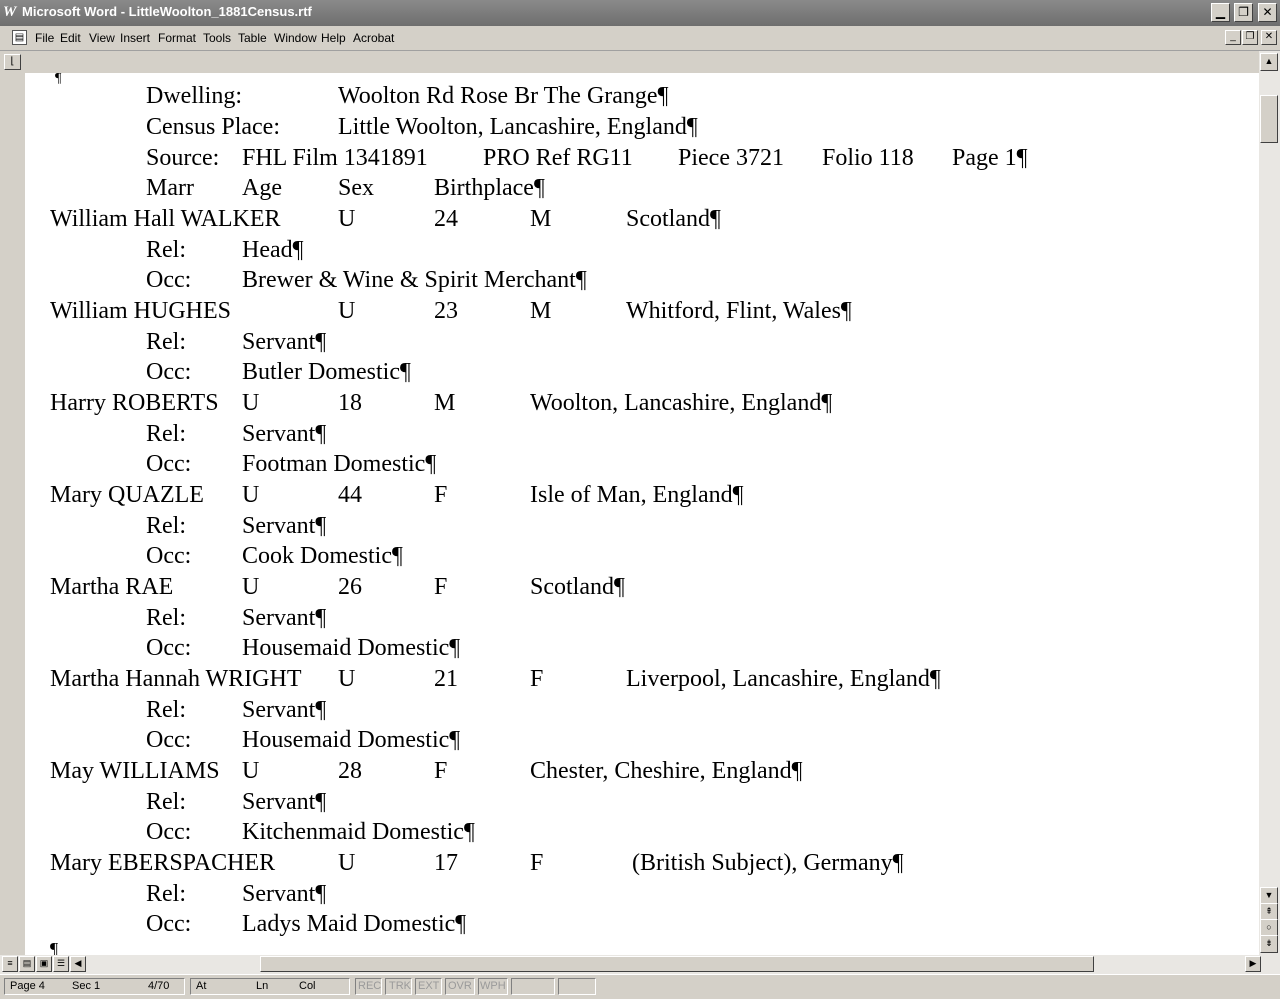 The image size is (1280, 999). What do you see at coordinates (351, 648) in the screenshot?
I see `occ-value: Housemaid Domestic¶` at bounding box center [351, 648].